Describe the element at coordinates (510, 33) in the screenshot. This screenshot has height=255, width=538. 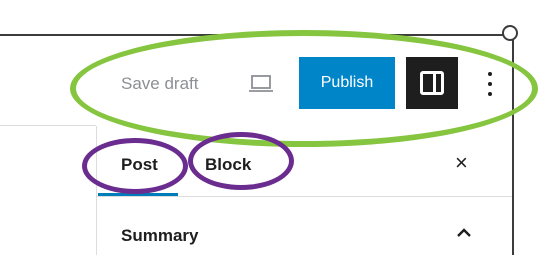
I see `resize-handle` at that location.